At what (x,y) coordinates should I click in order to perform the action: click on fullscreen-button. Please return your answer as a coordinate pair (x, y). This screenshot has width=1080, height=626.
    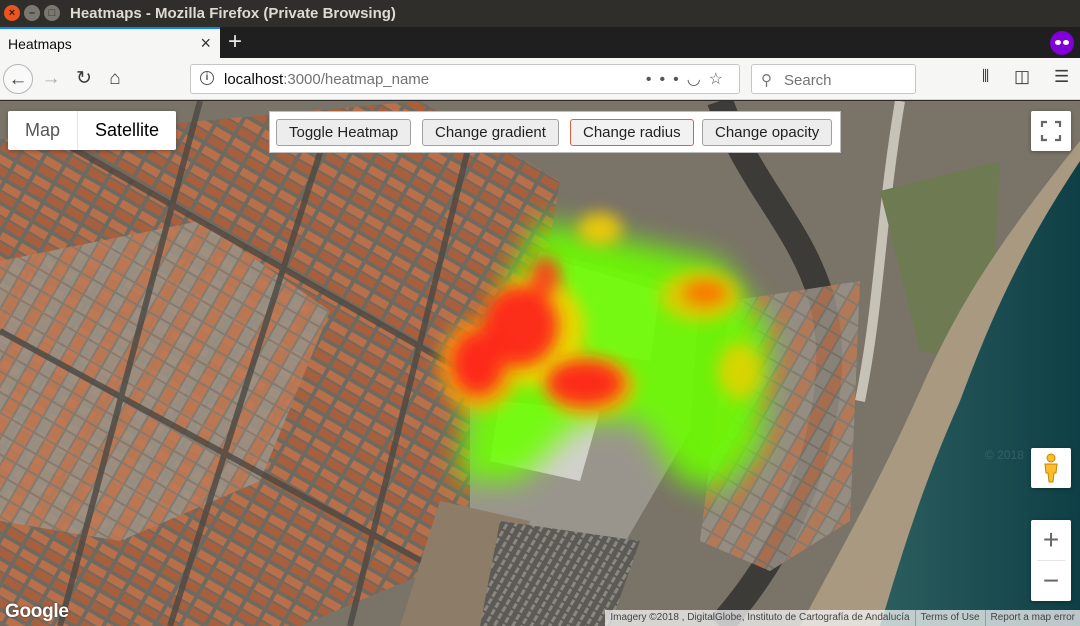
    Looking at the image, I should click on (1051, 131).